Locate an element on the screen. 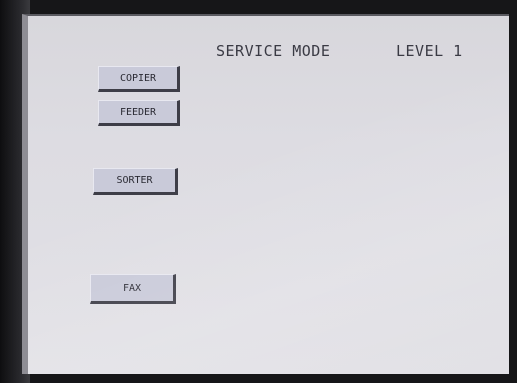 This screenshot has height=383, width=517. sorter-button: SORTER is located at coordinates (135, 181).